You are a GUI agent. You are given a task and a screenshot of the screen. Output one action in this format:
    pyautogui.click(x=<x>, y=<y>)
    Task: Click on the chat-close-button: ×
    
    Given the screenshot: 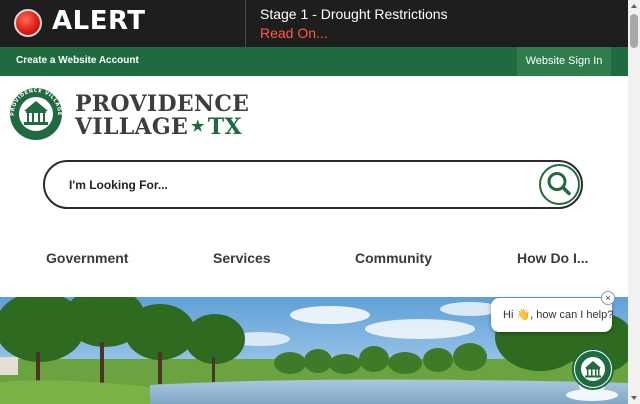 What is the action you would take?
    pyautogui.click(x=608, y=298)
    